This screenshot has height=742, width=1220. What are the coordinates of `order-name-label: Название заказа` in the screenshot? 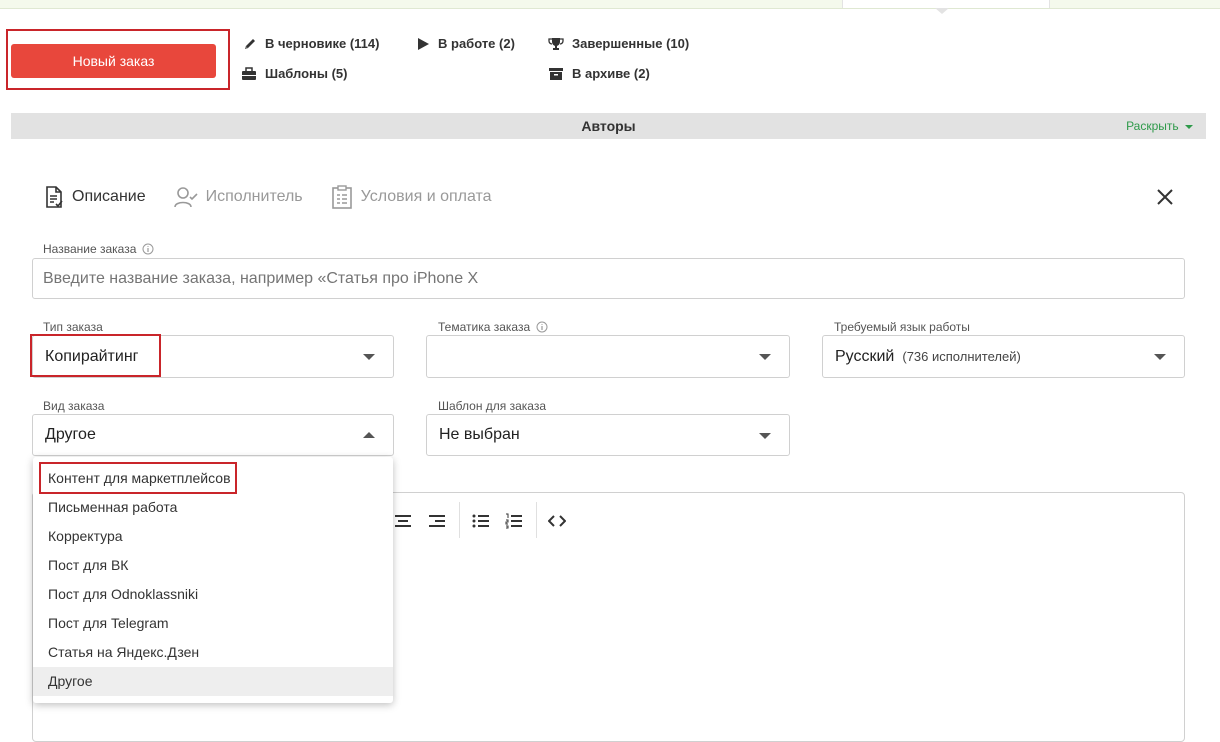 It's located at (90, 249).